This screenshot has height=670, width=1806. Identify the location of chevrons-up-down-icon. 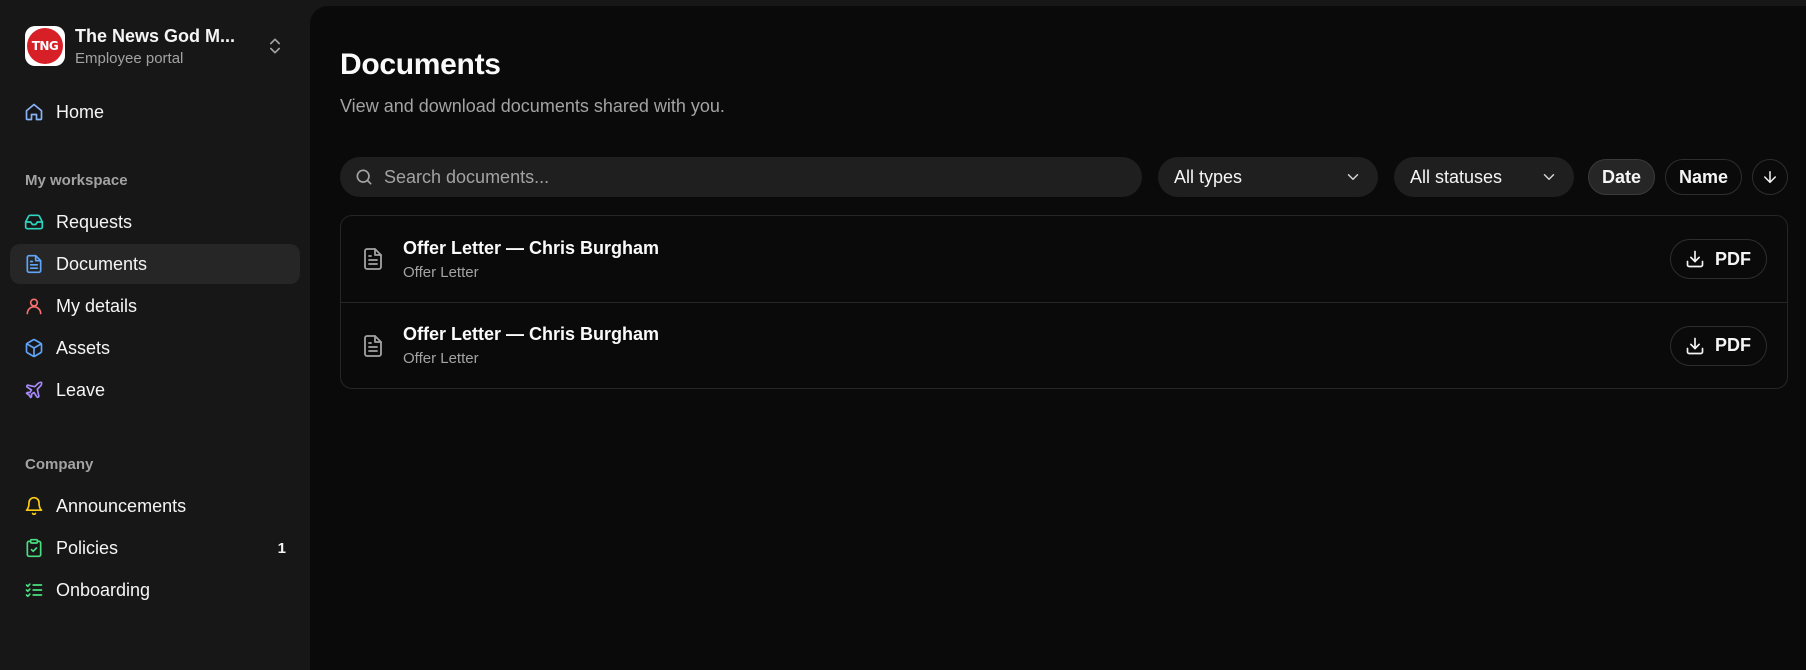
(275, 46).